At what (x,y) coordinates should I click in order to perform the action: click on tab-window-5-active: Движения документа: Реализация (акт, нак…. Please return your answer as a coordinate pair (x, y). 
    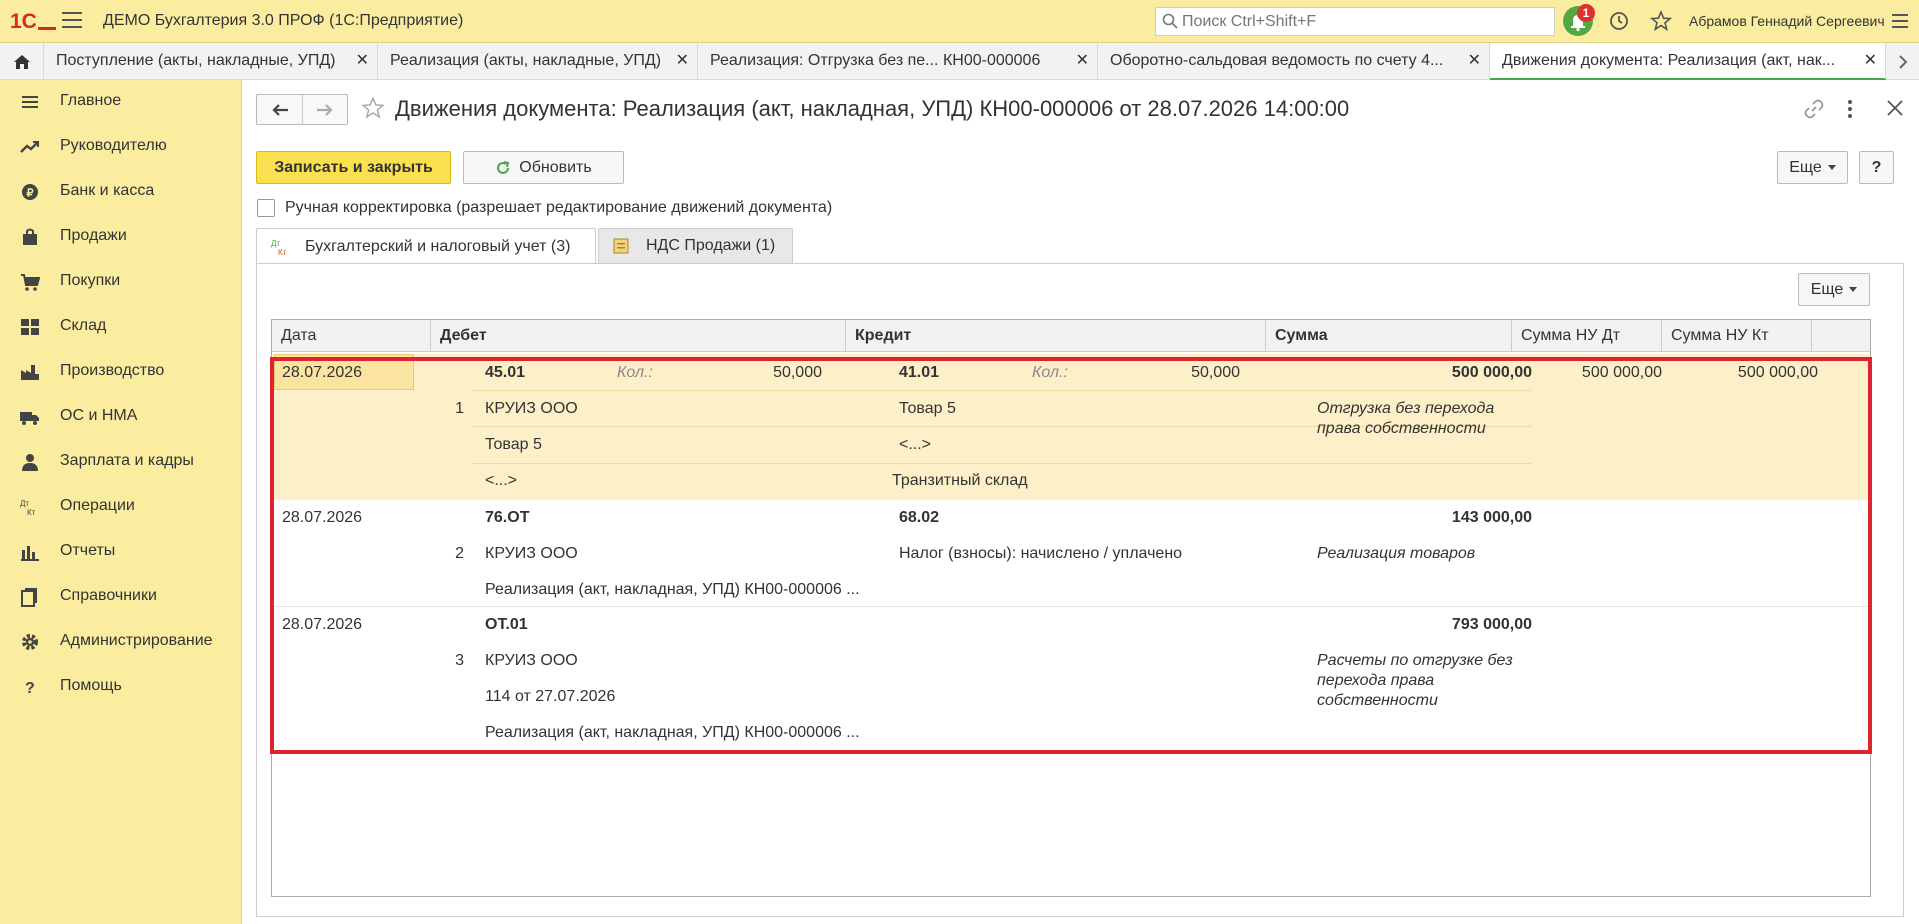
    Looking at the image, I should click on (1688, 61).